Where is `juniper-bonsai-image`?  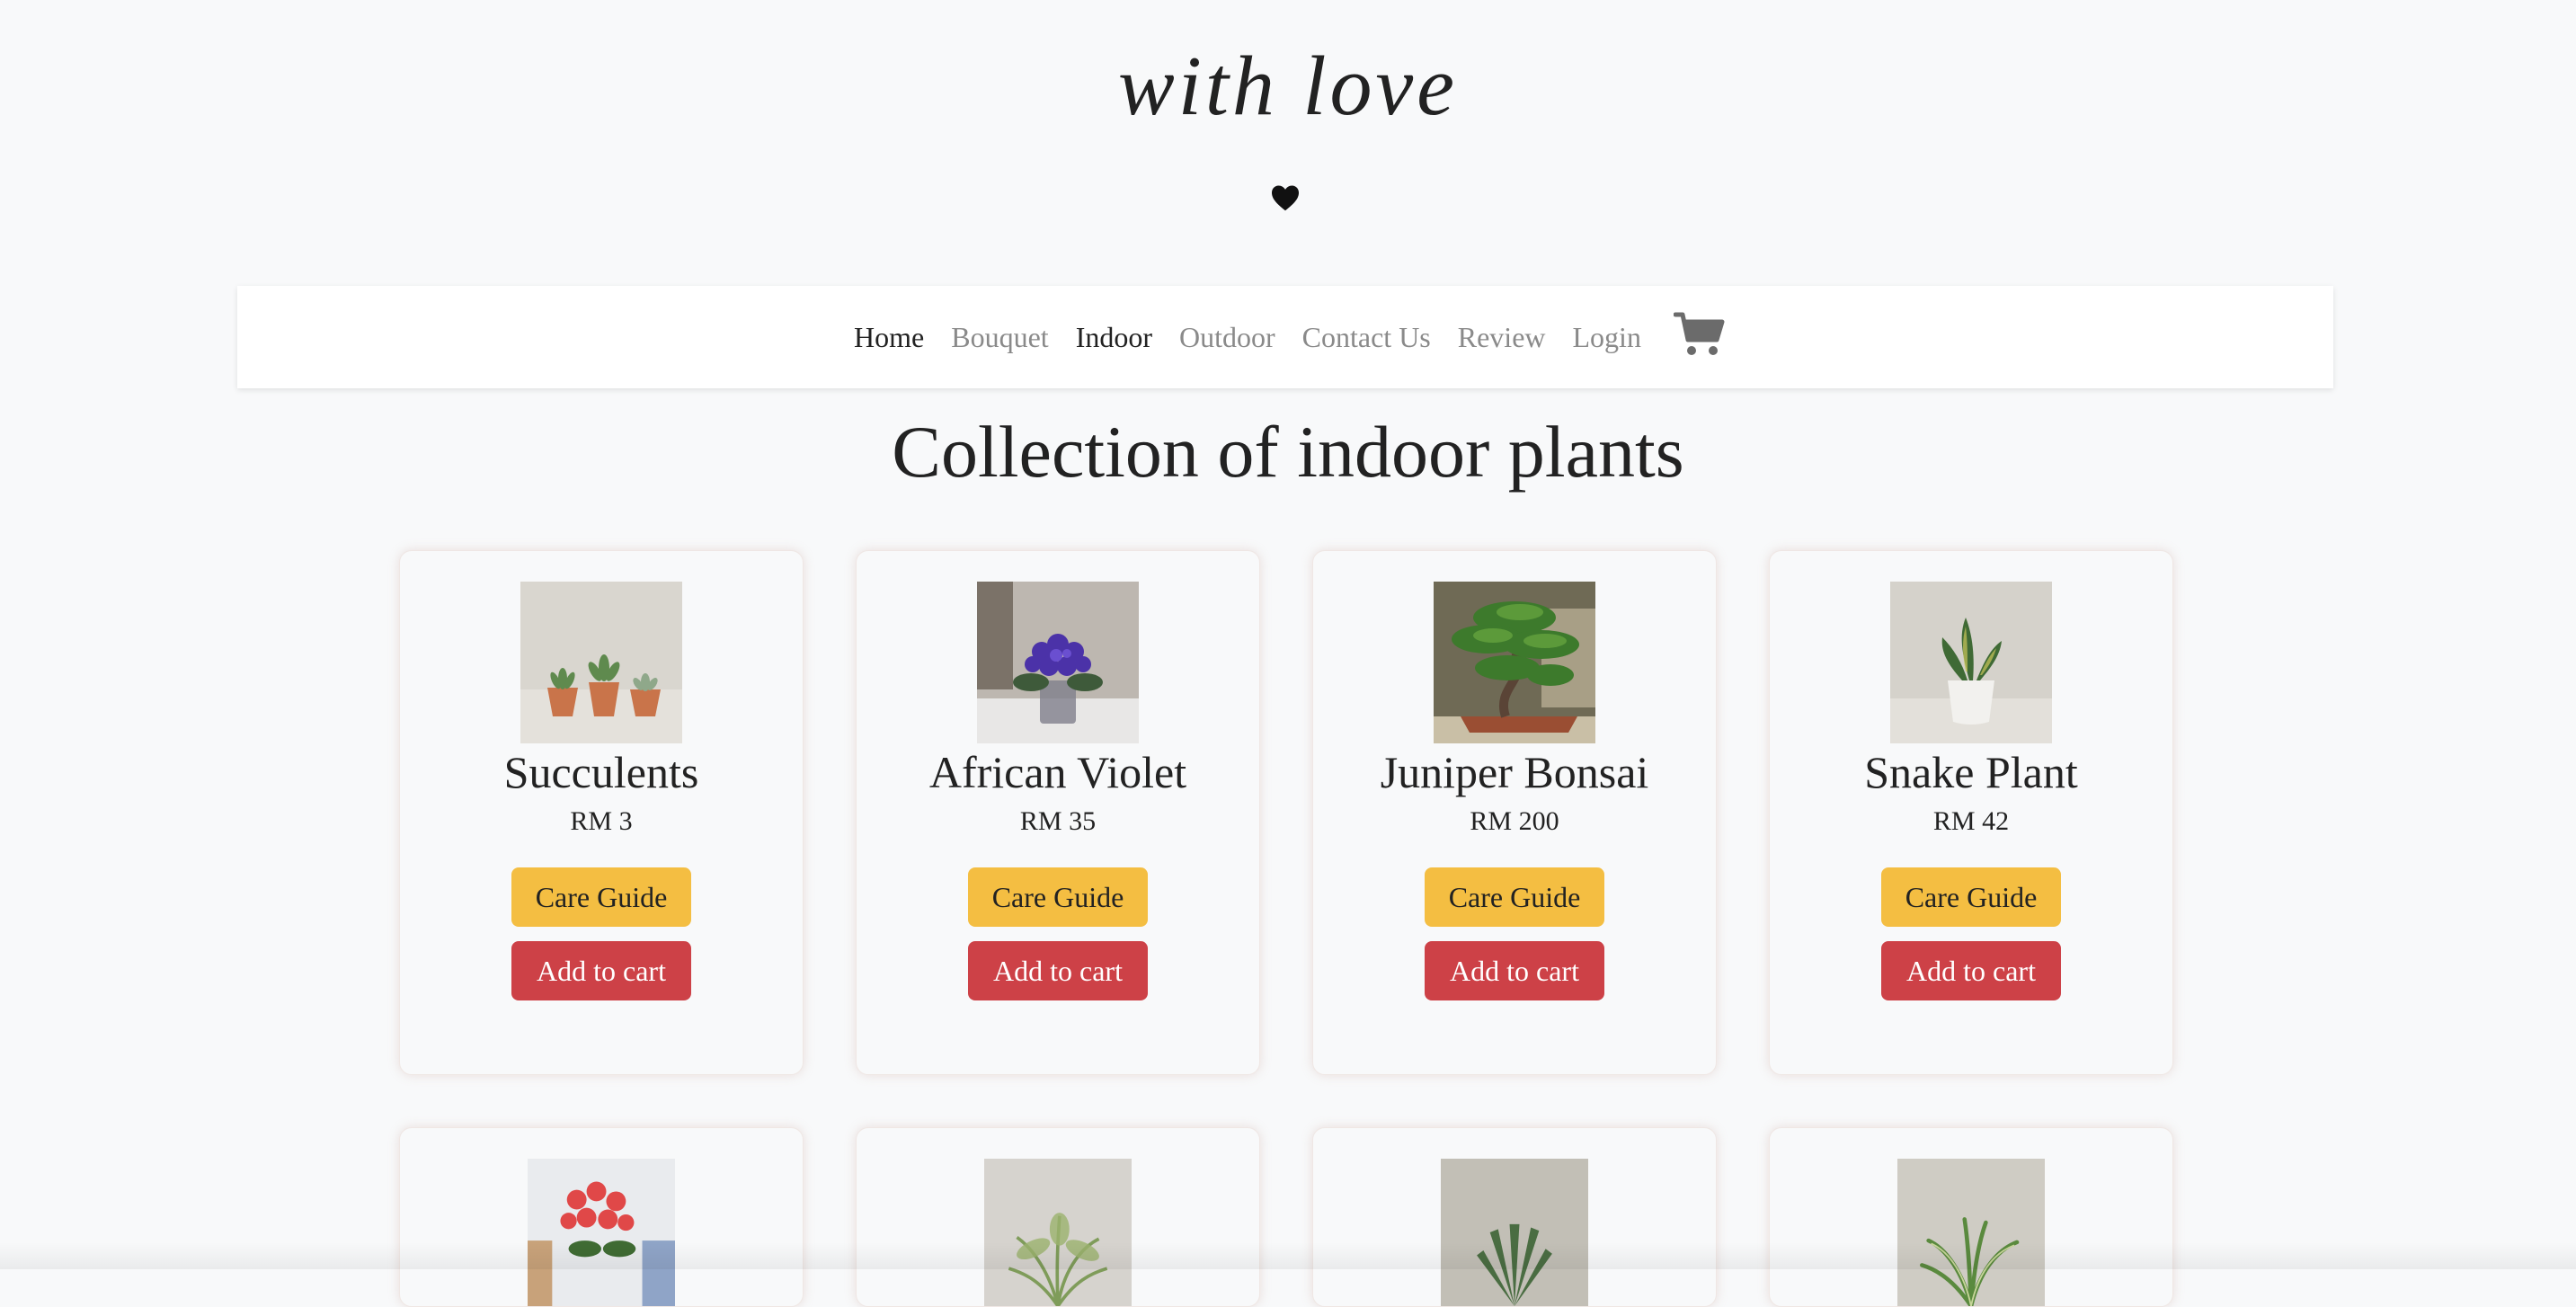
juniper-bonsai-image is located at coordinates (1514, 662).